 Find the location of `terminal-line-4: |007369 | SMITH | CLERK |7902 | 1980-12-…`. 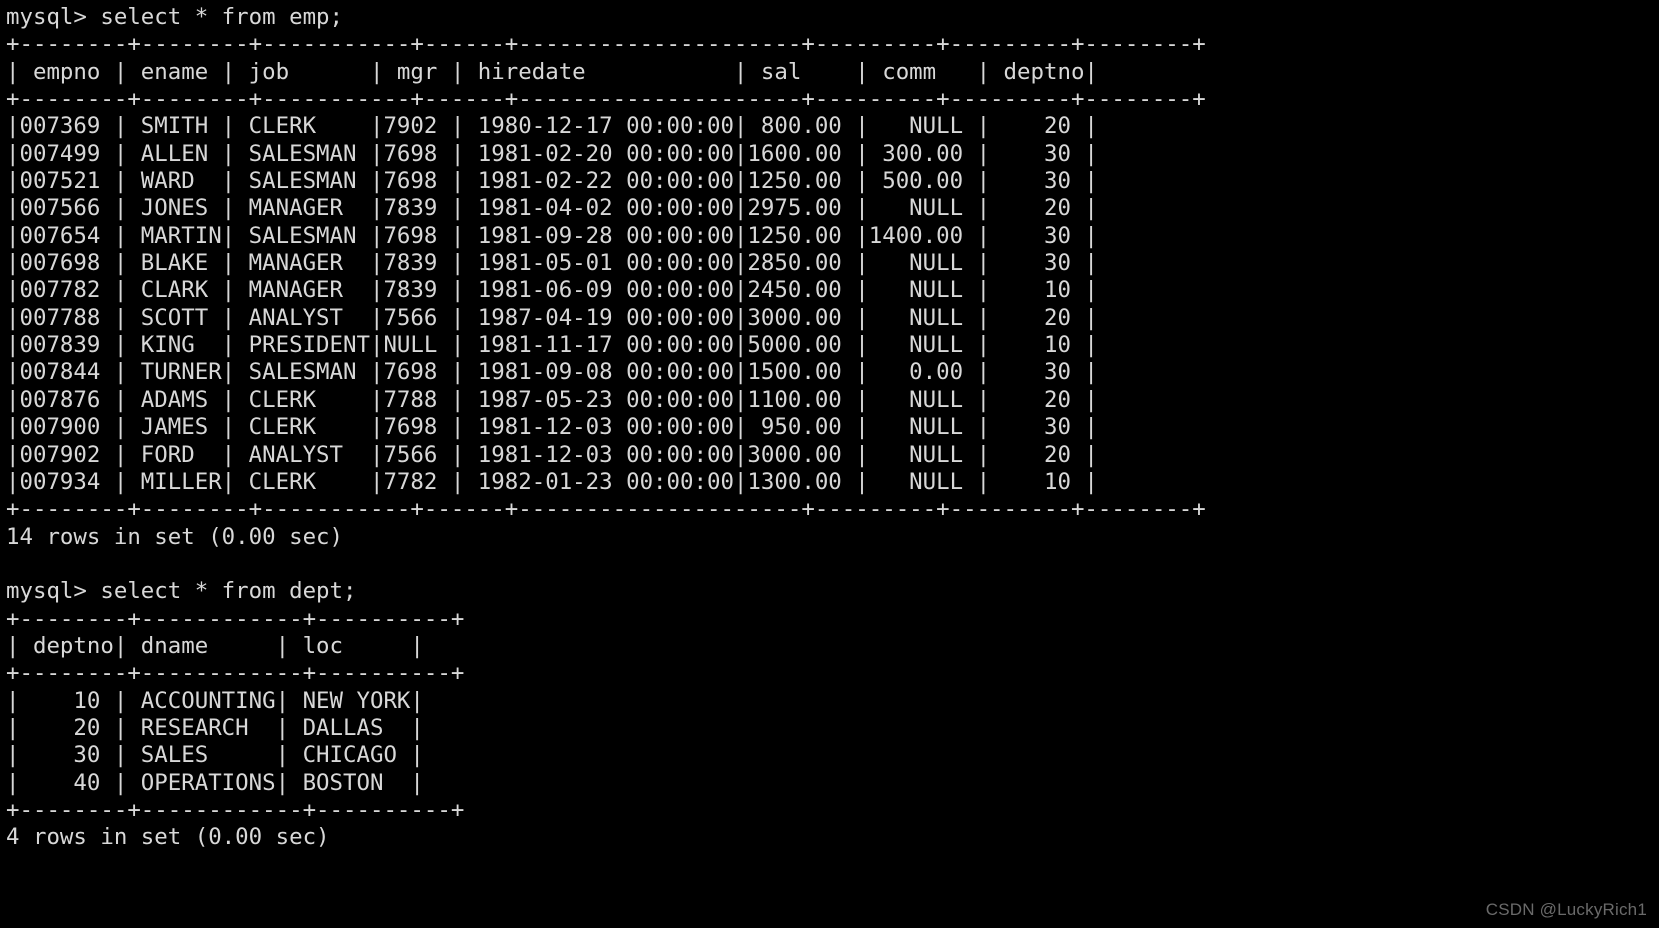

terminal-line-4: |007369 | SMITH | CLERK |7902 | 1980-12-… is located at coordinates (552, 126).